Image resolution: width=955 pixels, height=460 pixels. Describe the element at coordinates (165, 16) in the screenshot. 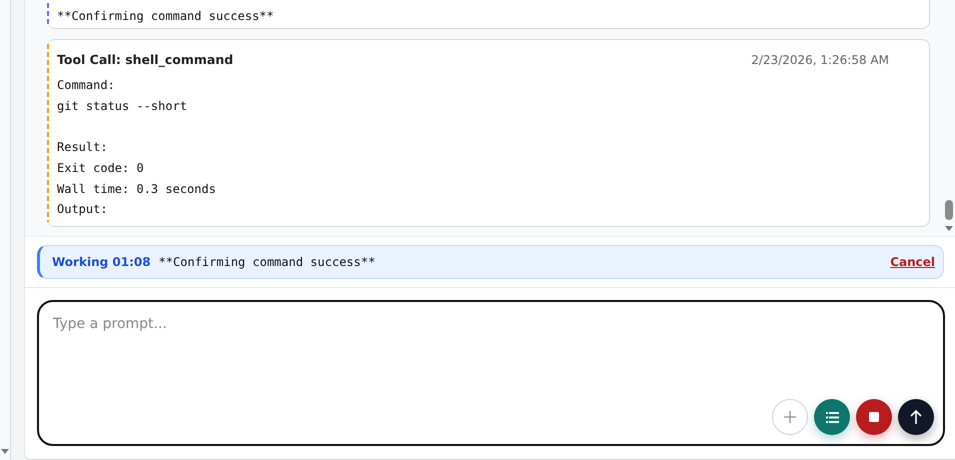

I see `message-text: **Confirming command success**` at that location.